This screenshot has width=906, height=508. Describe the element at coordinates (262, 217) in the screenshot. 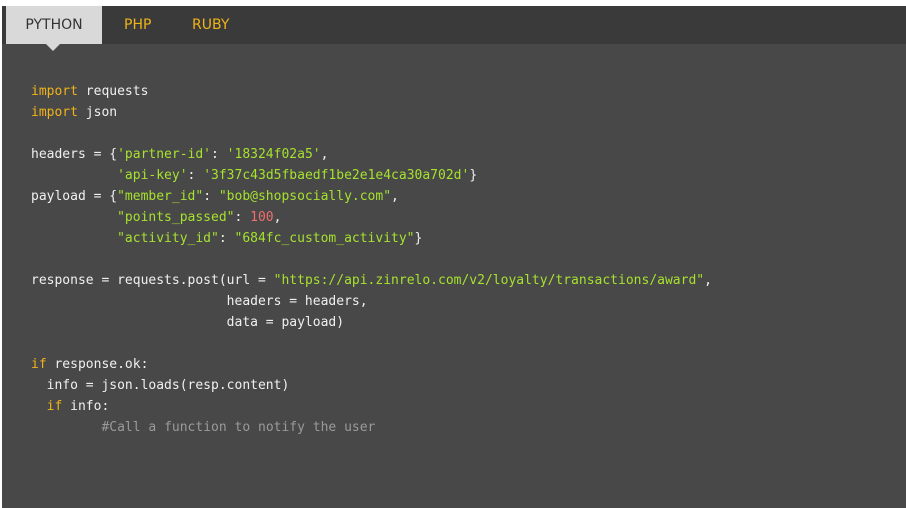

I see `code-number: 100` at that location.